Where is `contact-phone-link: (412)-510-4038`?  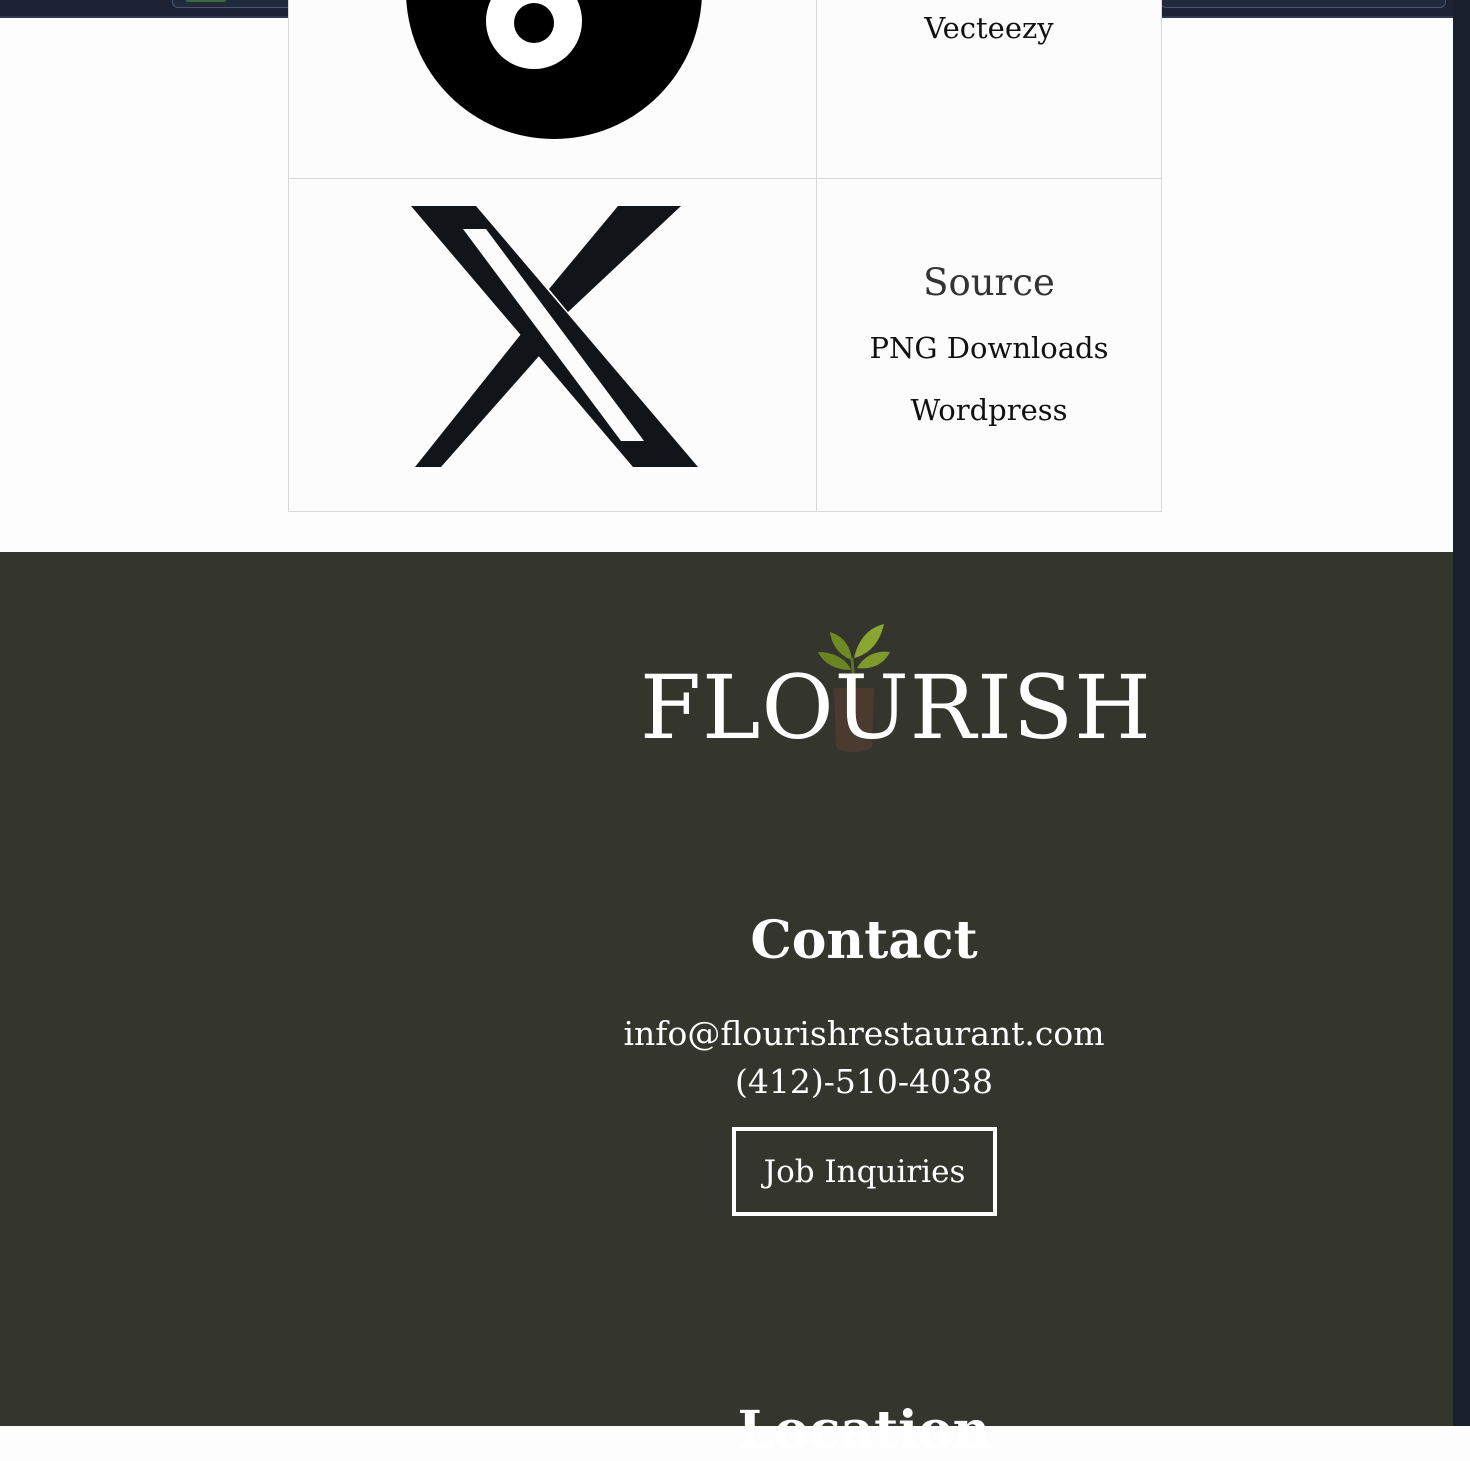 contact-phone-link: (412)-510-4038 is located at coordinates (735, 1081).